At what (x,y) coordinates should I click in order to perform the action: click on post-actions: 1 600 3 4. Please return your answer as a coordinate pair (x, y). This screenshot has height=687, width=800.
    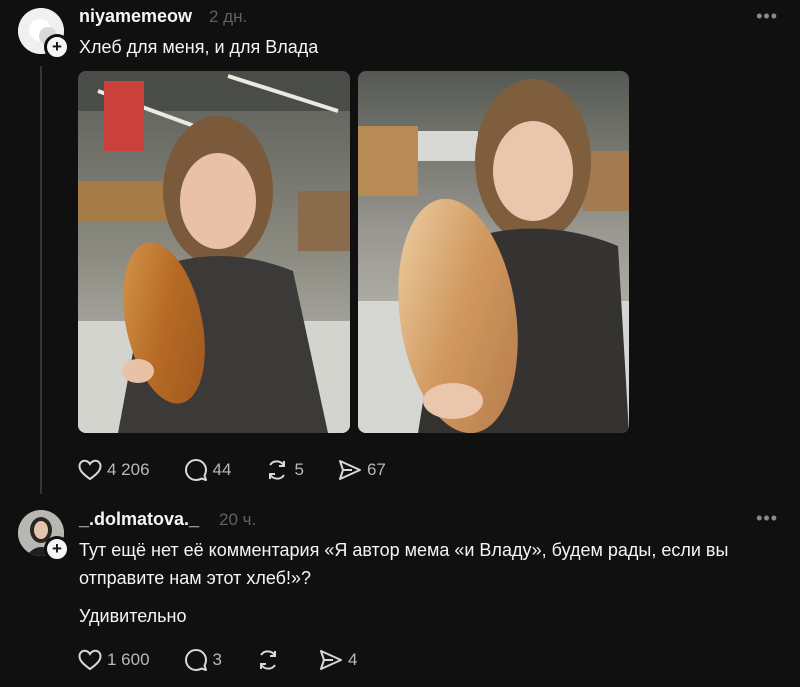
    Looking at the image, I should click on (234, 660).